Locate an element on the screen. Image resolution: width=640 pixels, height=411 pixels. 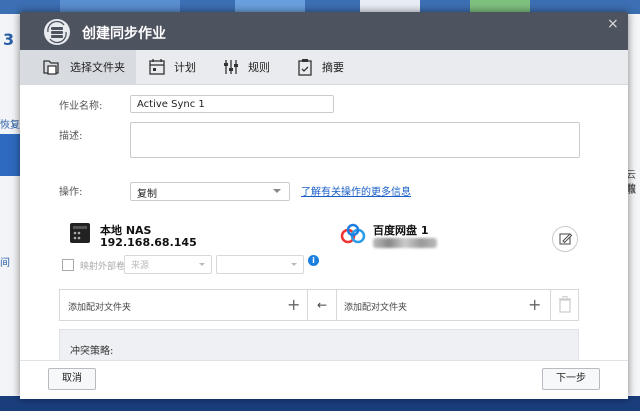
clipboard-icon is located at coordinates (305, 67).